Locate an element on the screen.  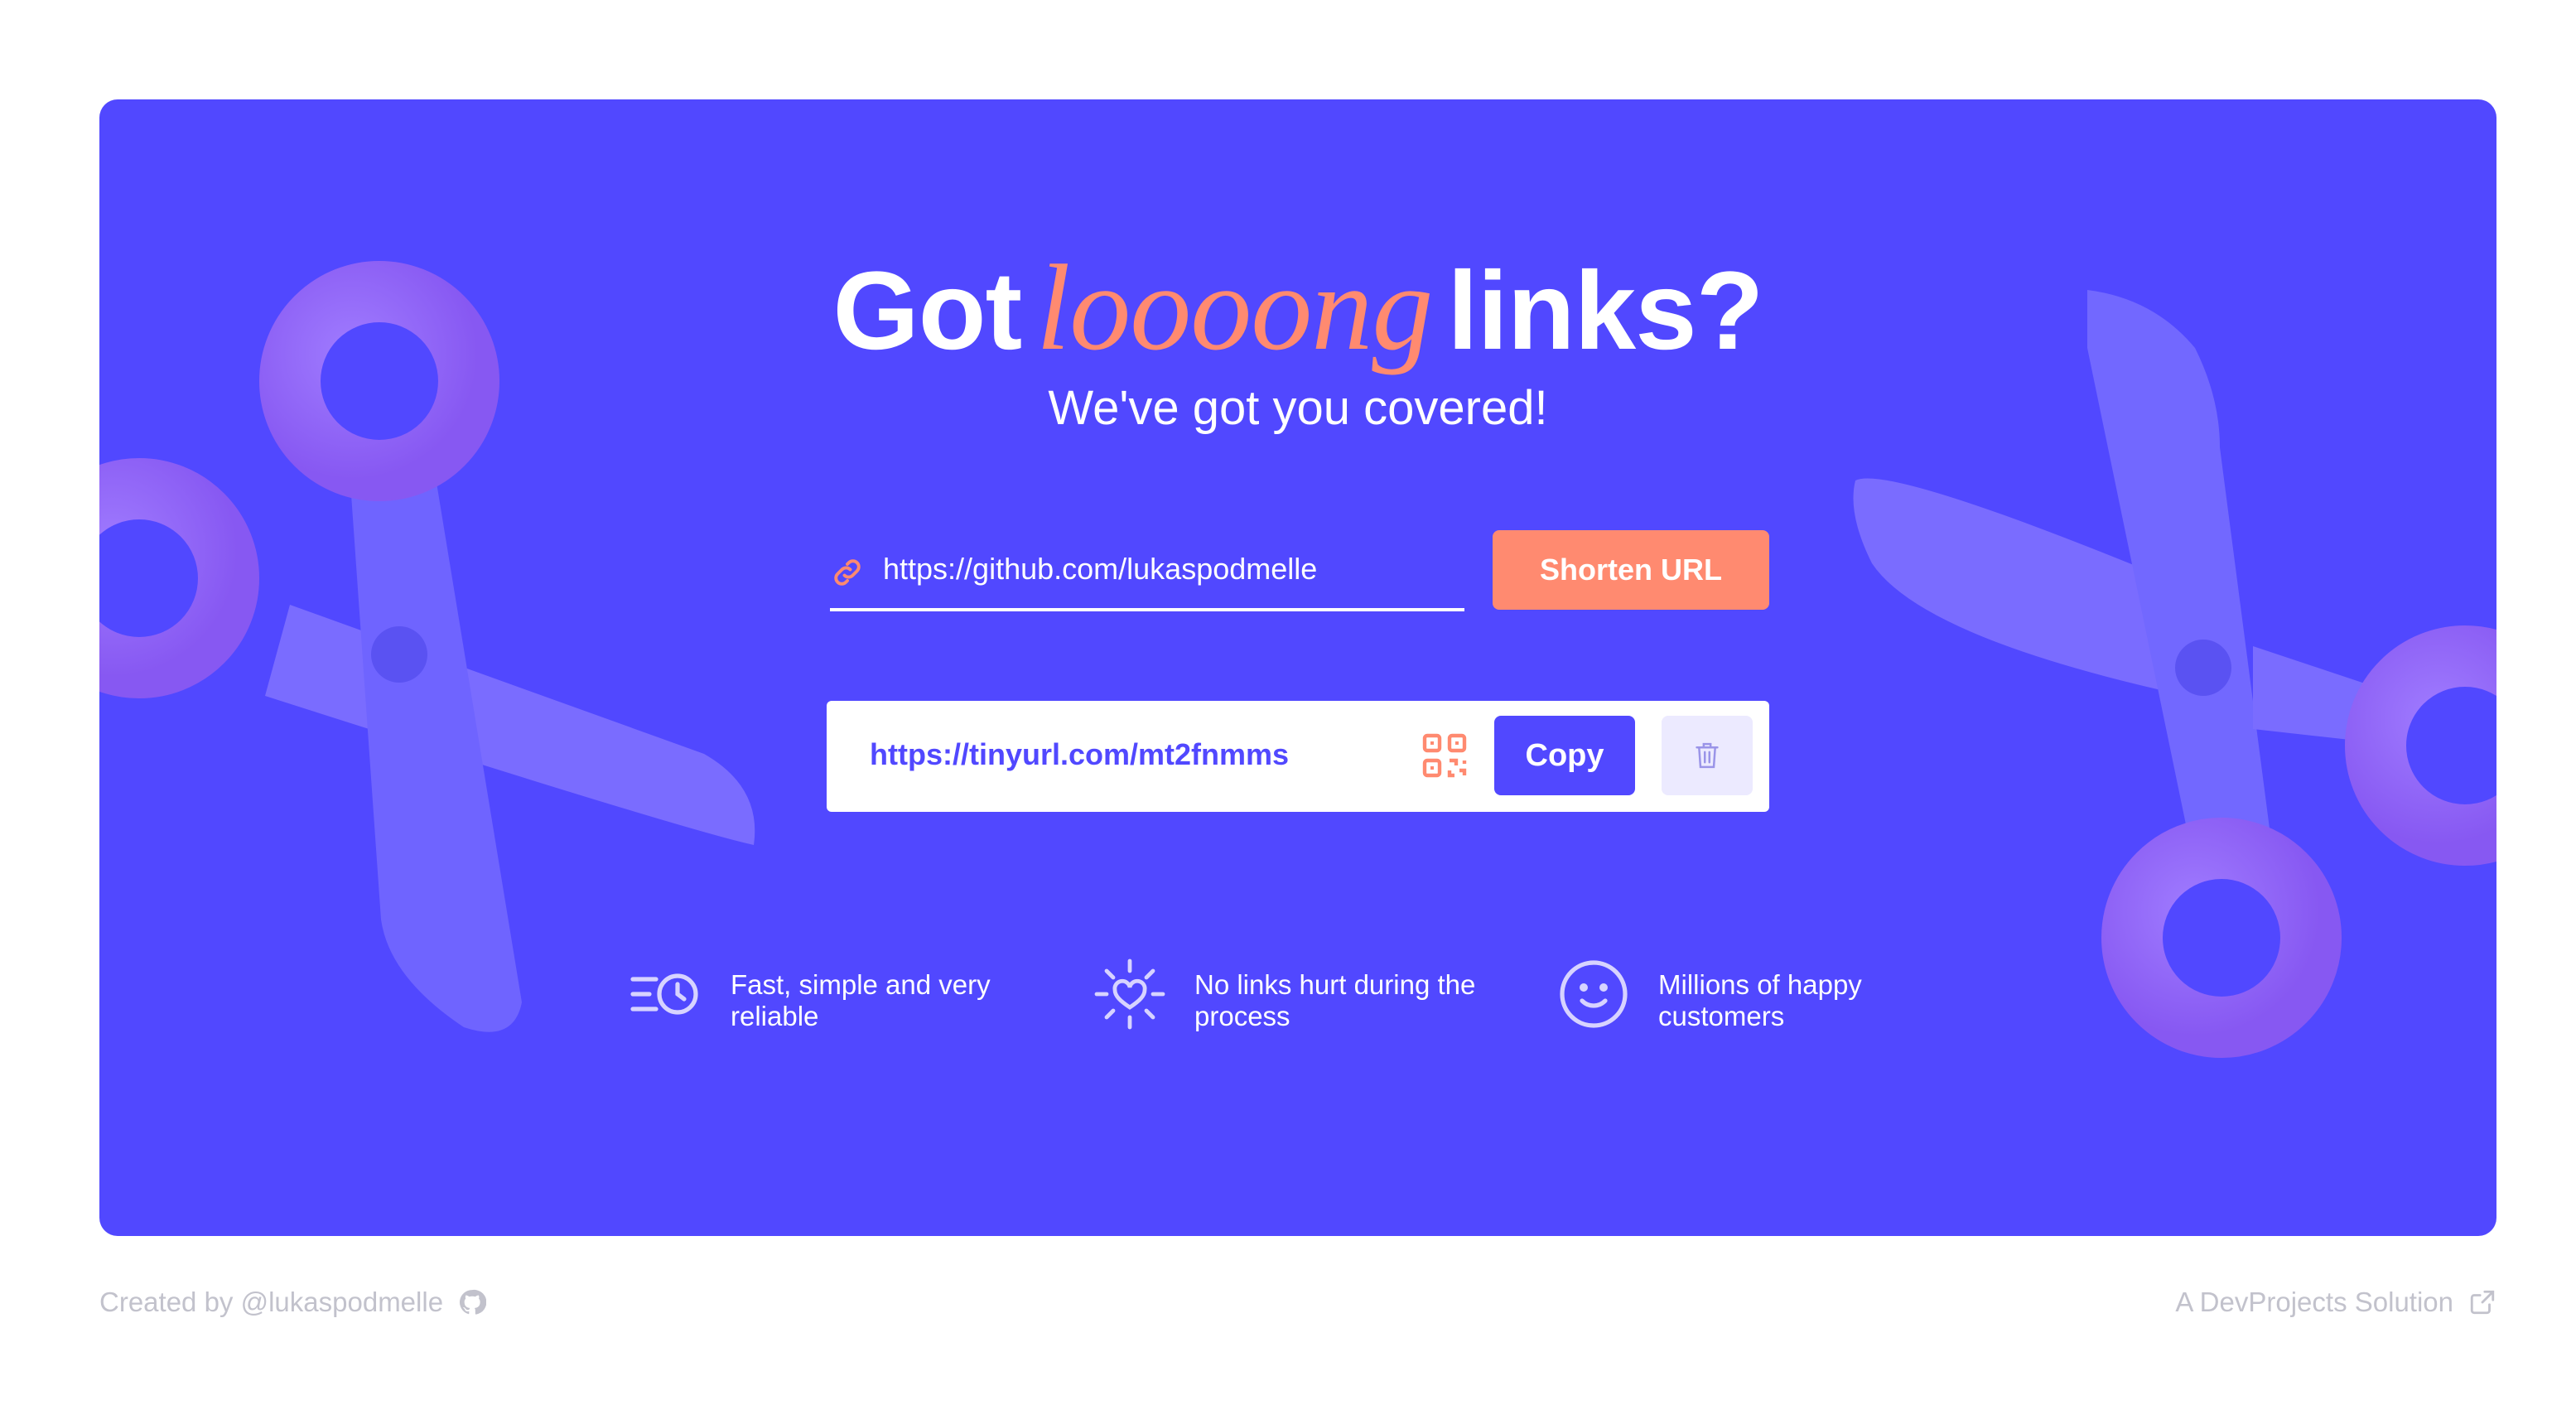
smiley-icon is located at coordinates (1594, 994).